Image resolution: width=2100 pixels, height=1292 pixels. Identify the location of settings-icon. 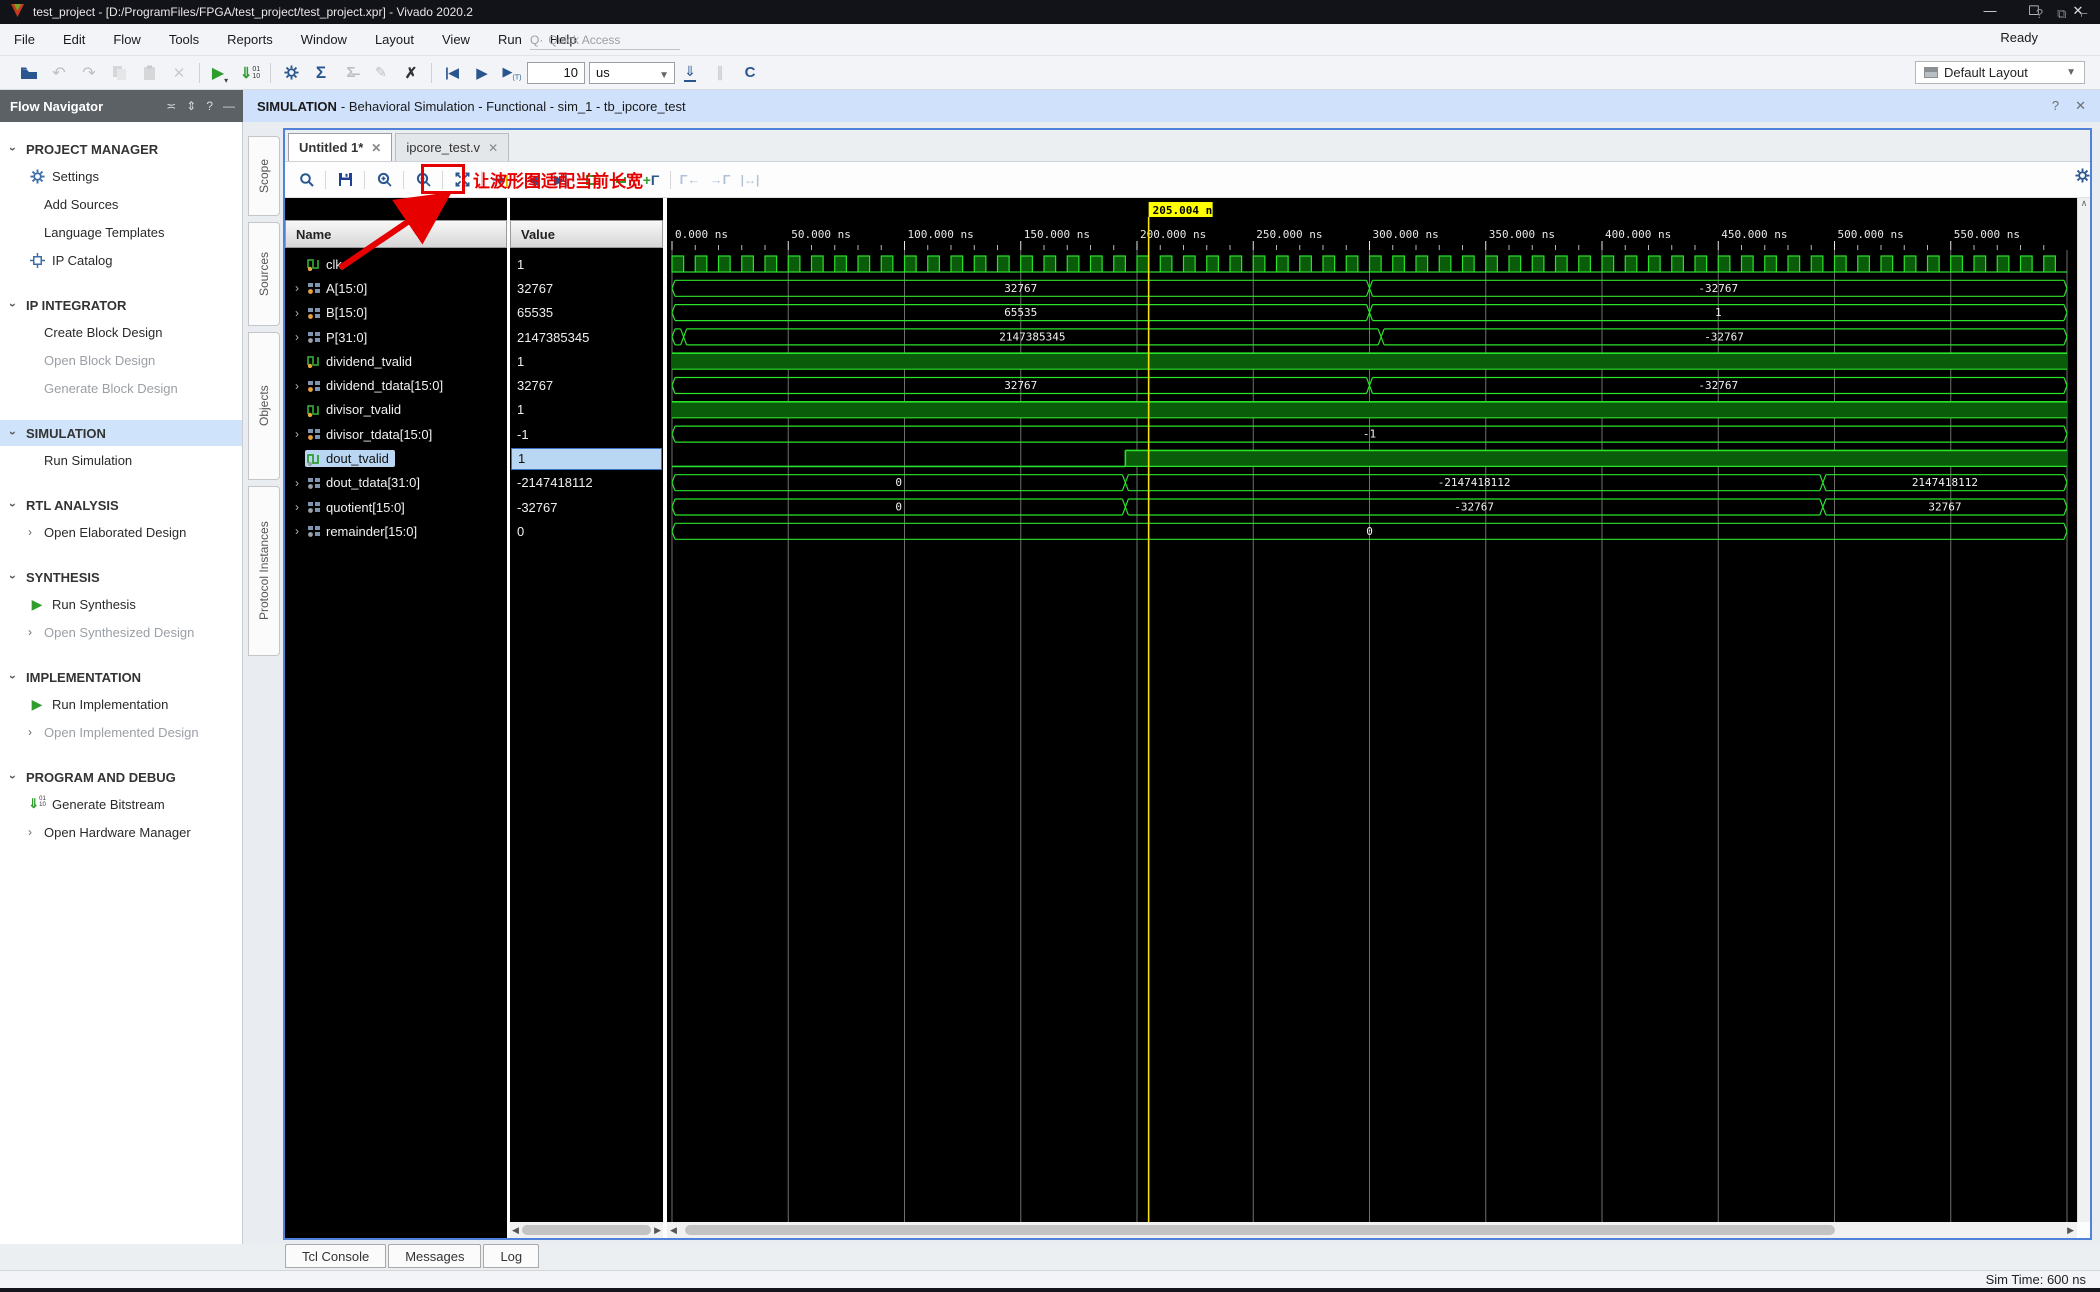
(291, 73).